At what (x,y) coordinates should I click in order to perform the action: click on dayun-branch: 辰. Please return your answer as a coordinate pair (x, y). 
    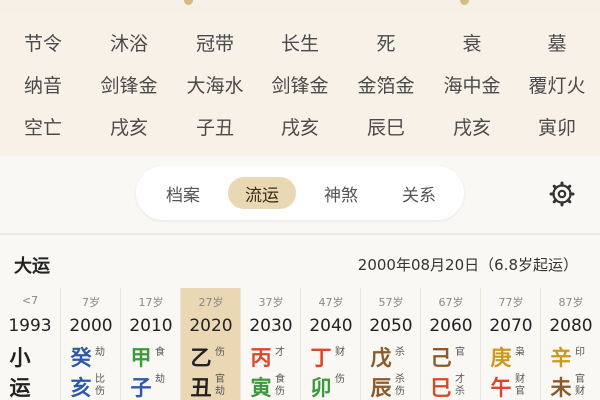
    Looking at the image, I should click on (381, 388).